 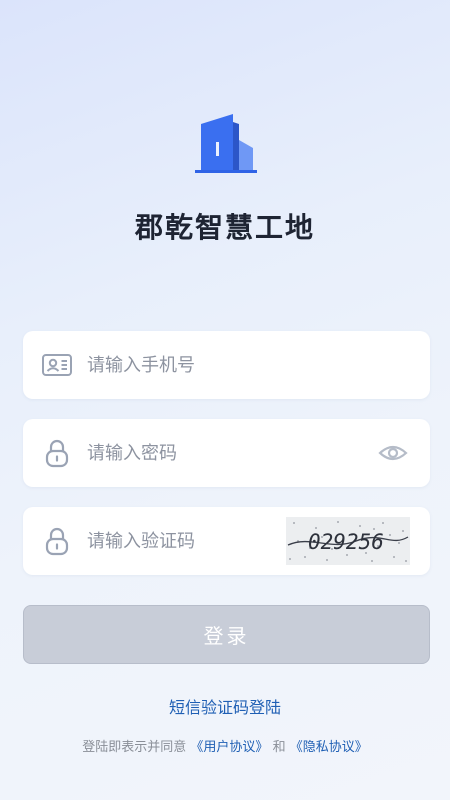 I want to click on captcha-text: 029256, so click(x=346, y=542).